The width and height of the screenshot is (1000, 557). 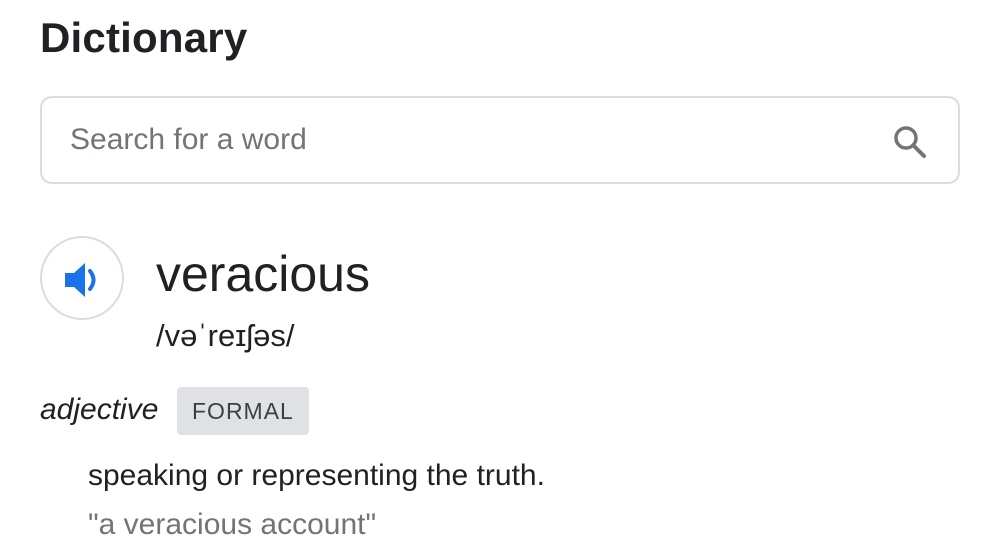 I want to click on register-badge: FORMAL, so click(x=243, y=411).